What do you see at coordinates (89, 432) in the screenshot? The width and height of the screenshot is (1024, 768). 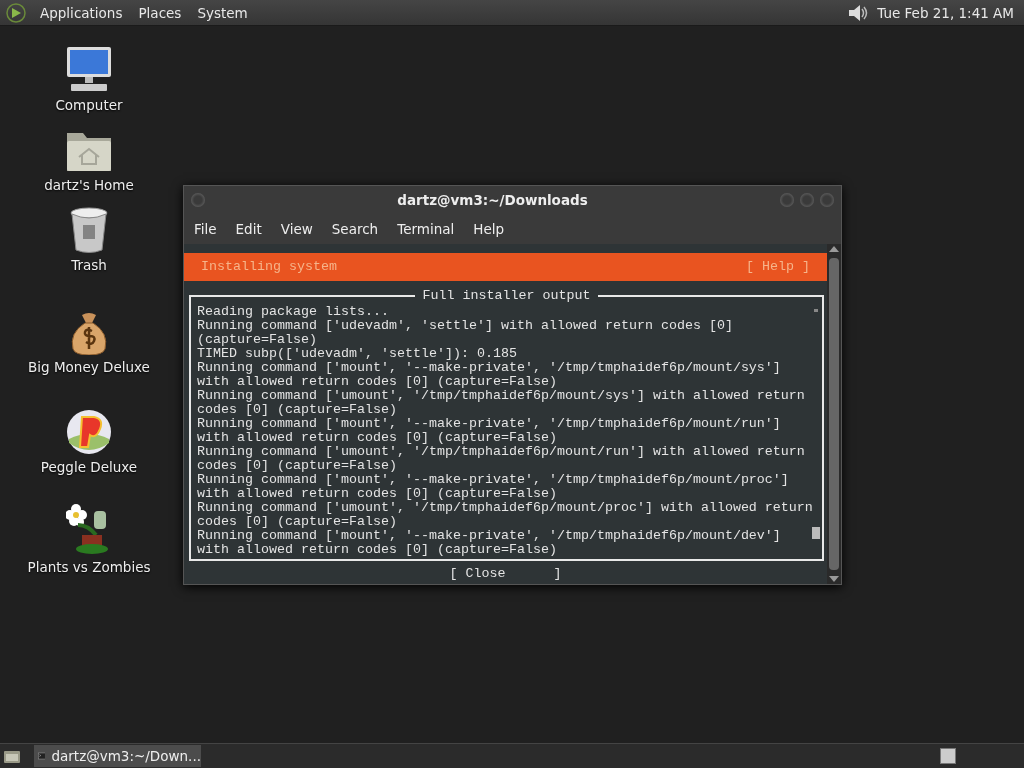 I see `peggle-ball-icon` at bounding box center [89, 432].